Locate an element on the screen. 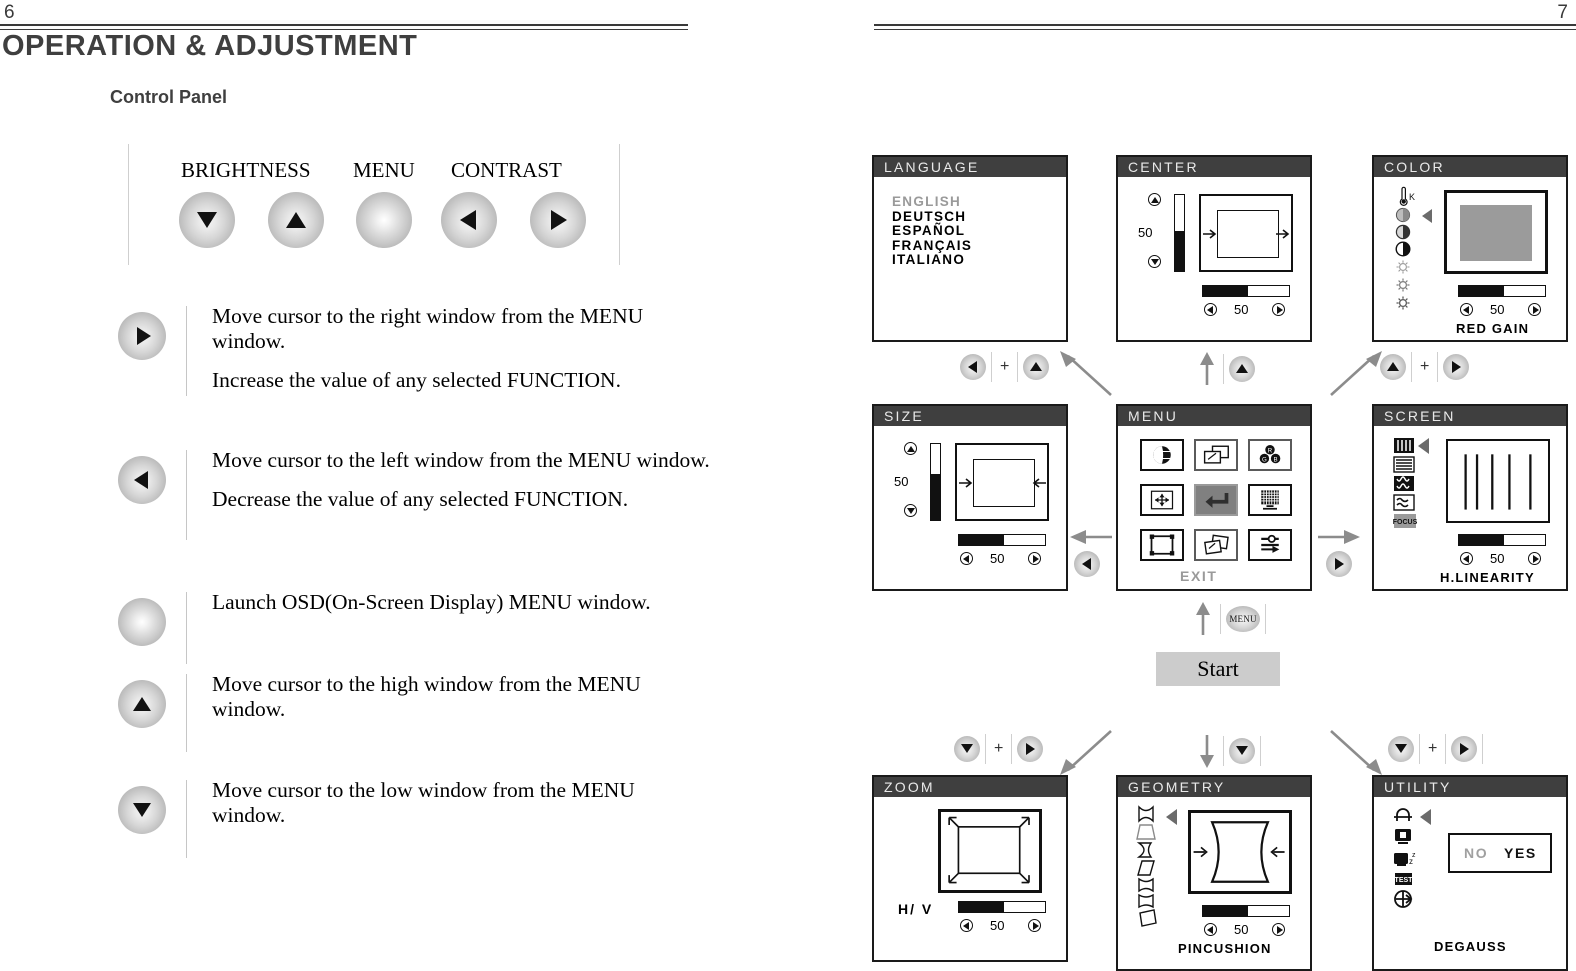  menu-key-button: MENU is located at coordinates (1243, 619).